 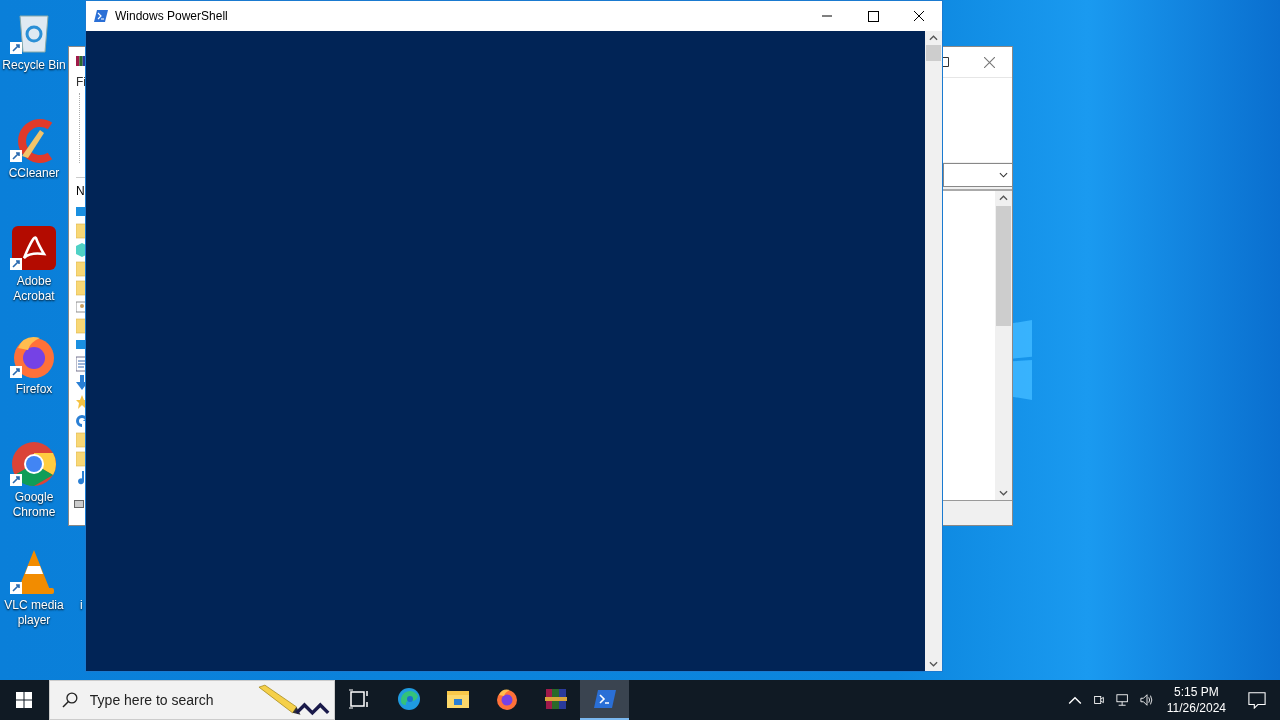 What do you see at coordinates (24, 700) in the screenshot?
I see `windows-start-icon` at bounding box center [24, 700].